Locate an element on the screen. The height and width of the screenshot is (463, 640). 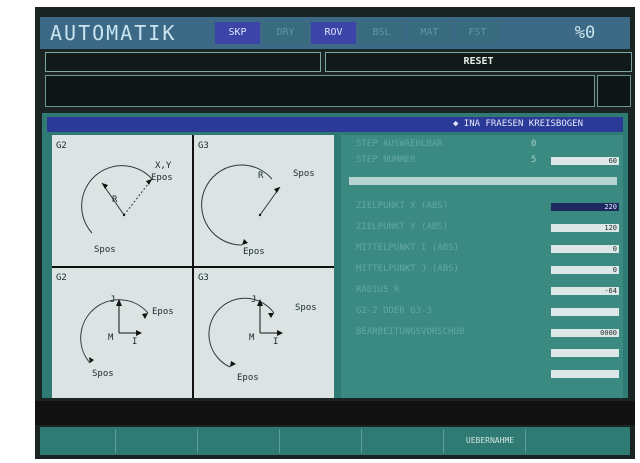
q3-epos-label: Epos is located at coordinates (163, 312).